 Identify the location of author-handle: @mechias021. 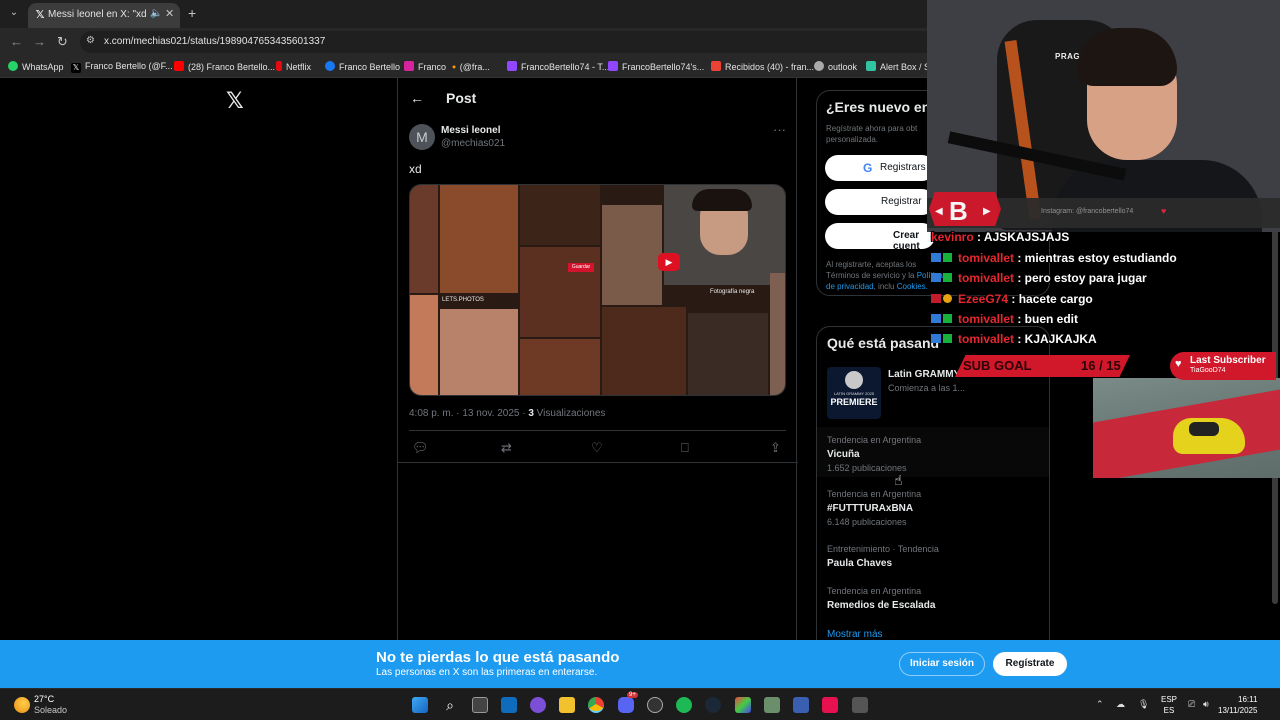
(473, 143).